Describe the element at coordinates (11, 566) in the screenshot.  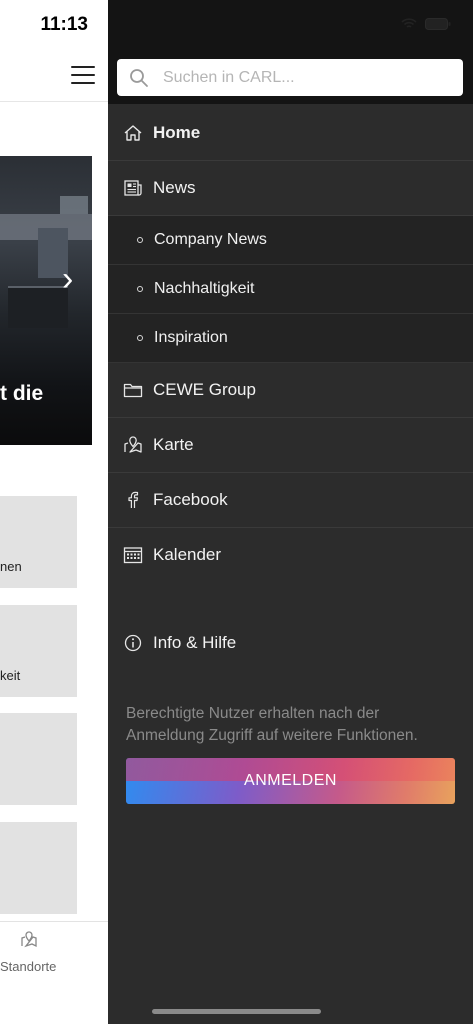
I see `tile-label: nen` at that location.